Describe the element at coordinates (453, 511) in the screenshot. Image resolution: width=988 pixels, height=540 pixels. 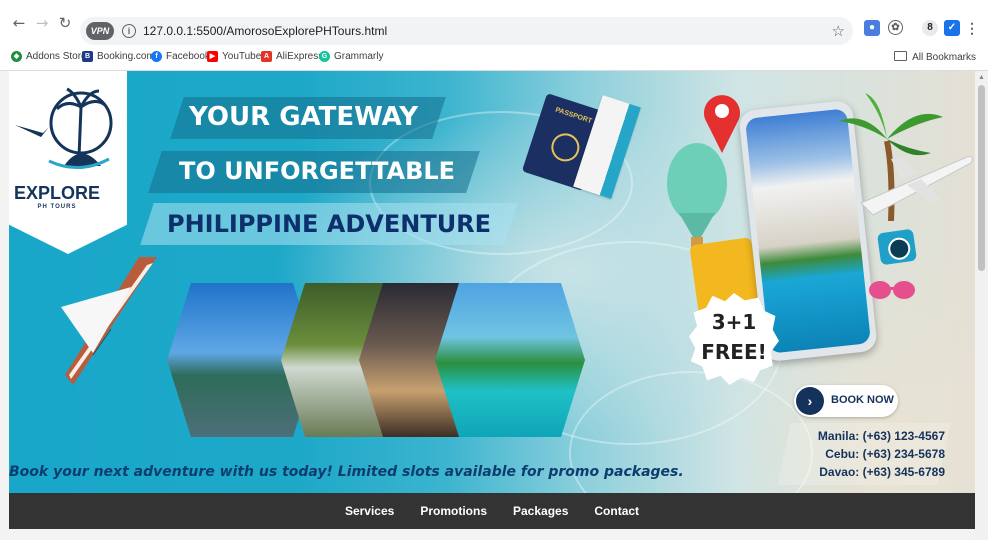
I see `nav-promotions: Promotions` at that location.